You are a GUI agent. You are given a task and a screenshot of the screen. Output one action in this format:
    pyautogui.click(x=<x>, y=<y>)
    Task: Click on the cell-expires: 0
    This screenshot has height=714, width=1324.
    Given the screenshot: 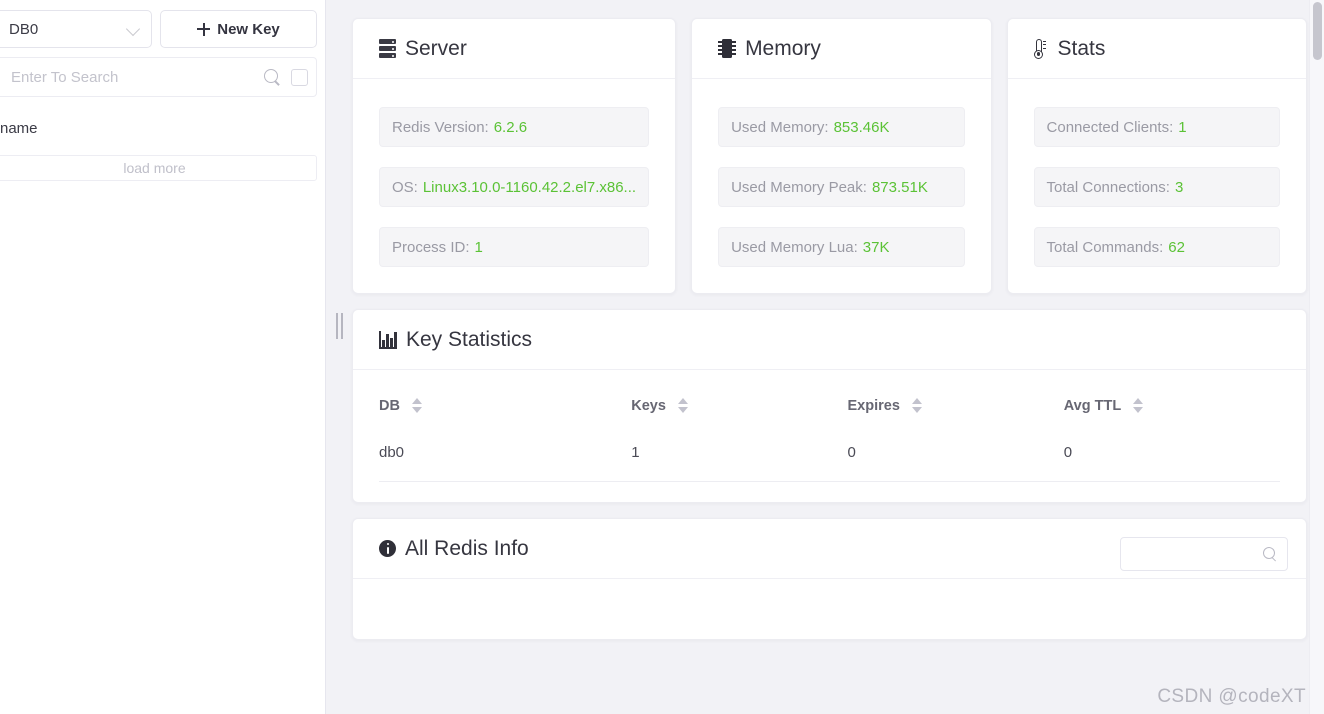 What is the action you would take?
    pyautogui.click(x=955, y=453)
    